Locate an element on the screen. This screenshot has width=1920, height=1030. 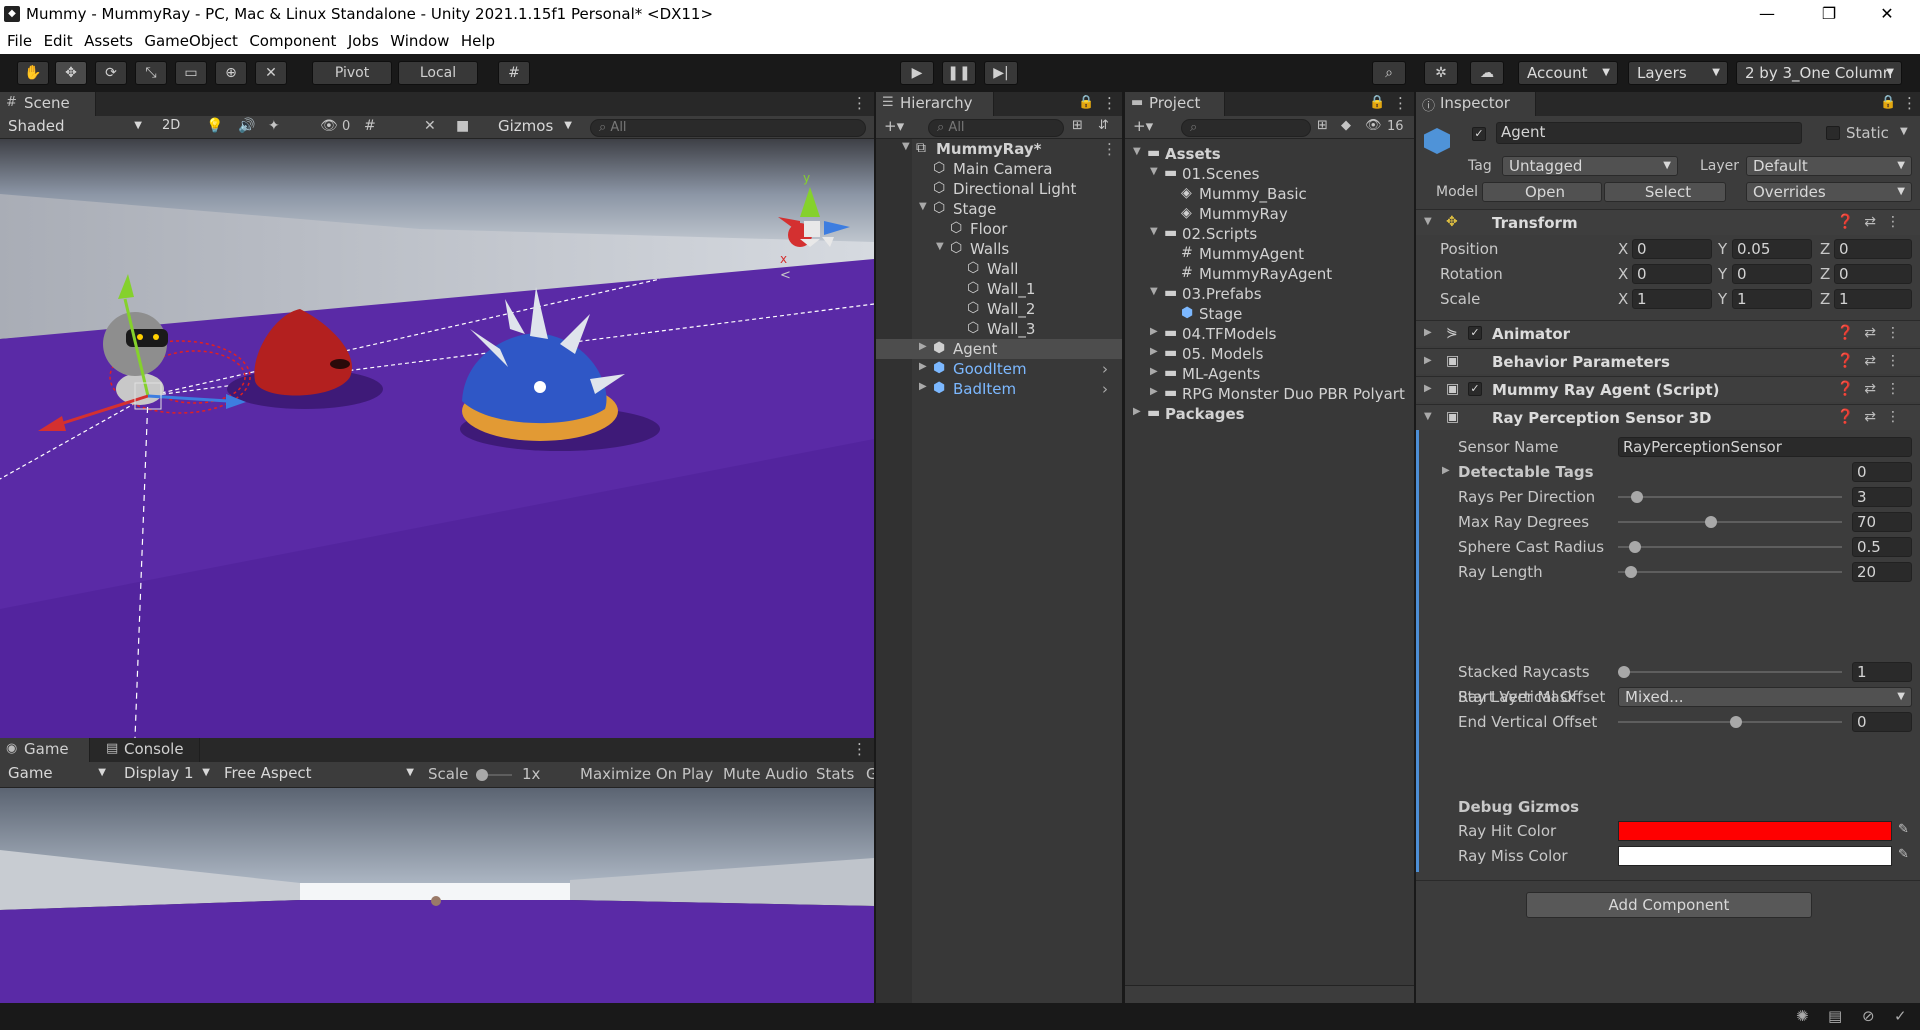
static-dropdown-icon: ▼ is located at coordinates (1904, 131).